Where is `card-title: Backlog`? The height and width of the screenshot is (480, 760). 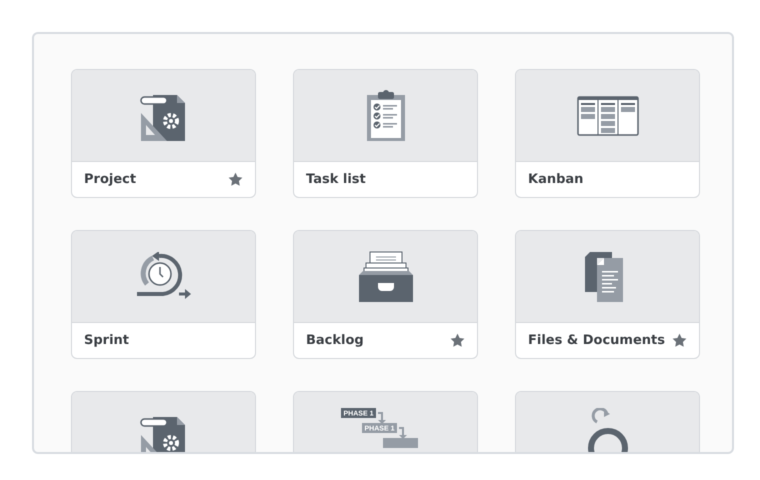
card-title: Backlog is located at coordinates (335, 340).